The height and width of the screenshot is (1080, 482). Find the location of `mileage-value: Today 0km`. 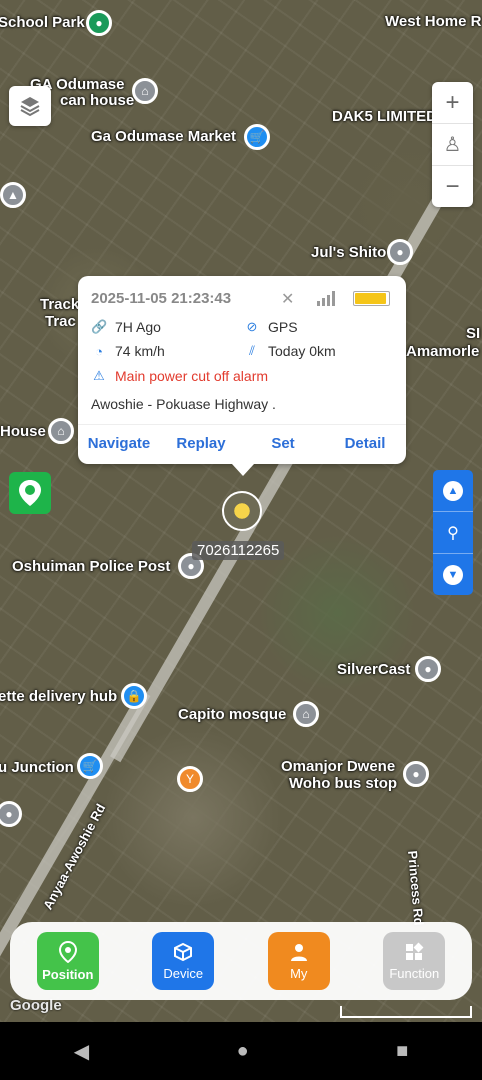

mileage-value: Today 0km is located at coordinates (302, 351).